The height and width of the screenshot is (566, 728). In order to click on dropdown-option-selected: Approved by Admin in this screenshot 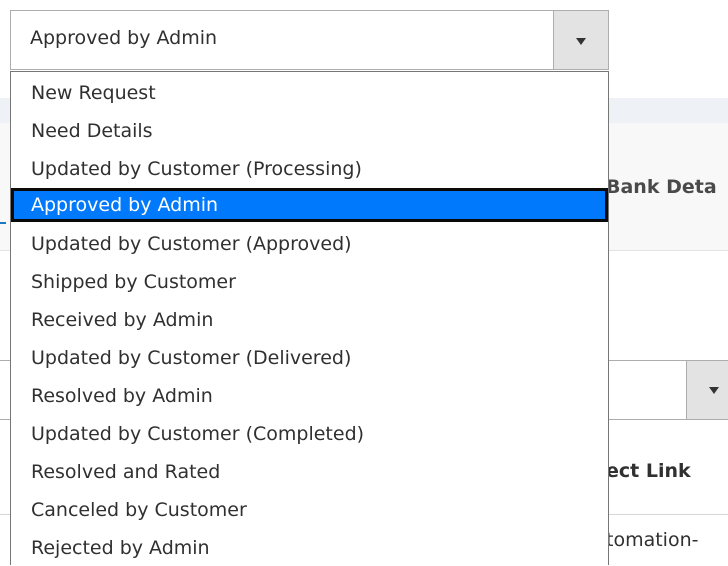, I will do `click(309, 205)`.